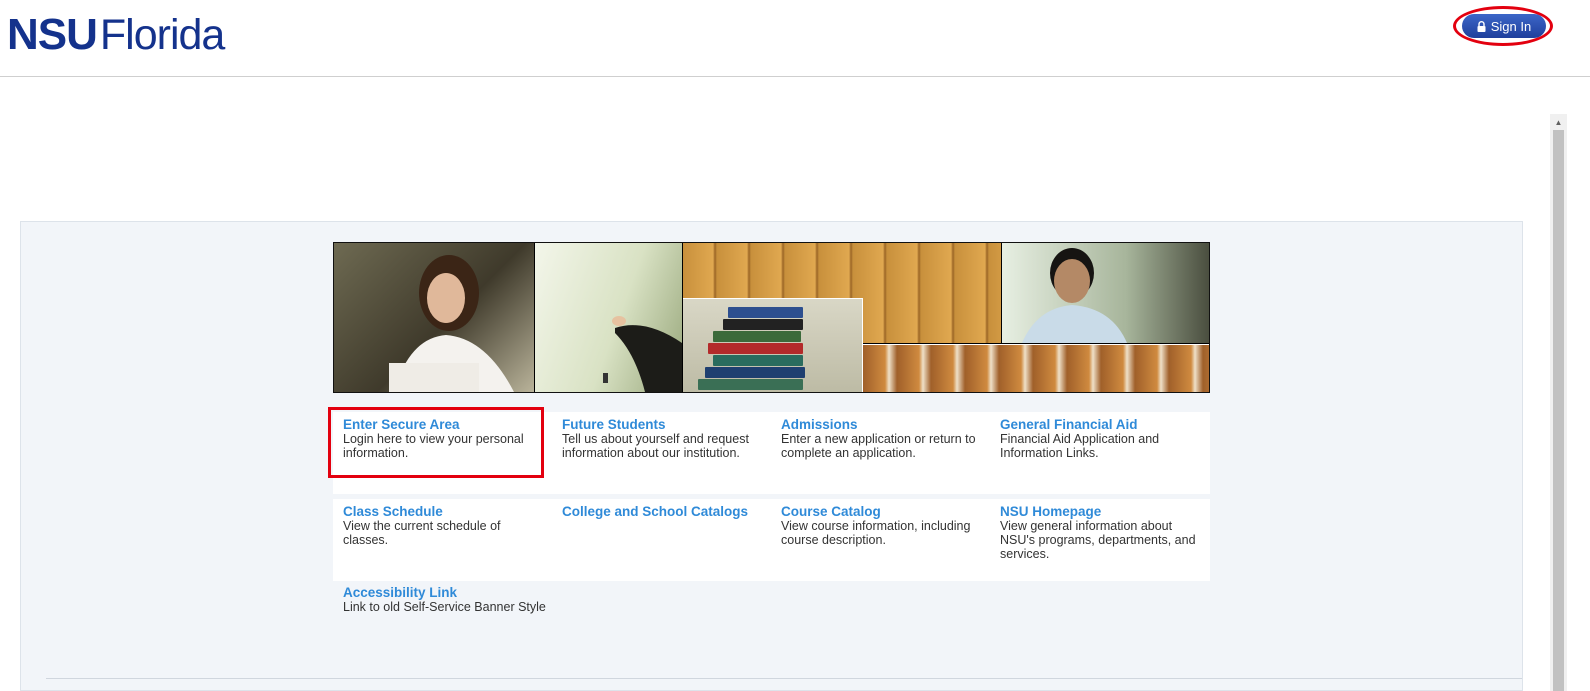 This screenshot has height=691, width=1590. Describe the element at coordinates (445, 593) in the screenshot. I see `accessibility-link: Accessibility Link` at that location.